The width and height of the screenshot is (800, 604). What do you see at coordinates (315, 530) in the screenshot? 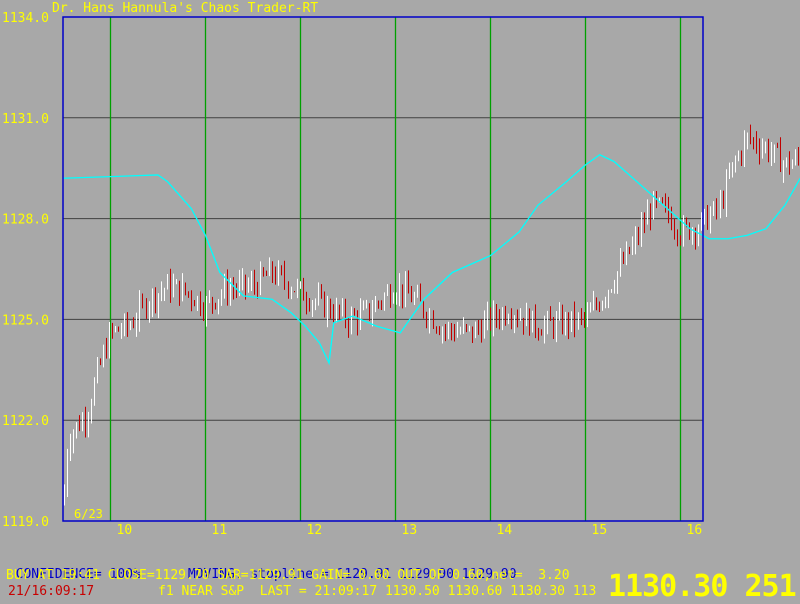
I see `x-tick-label: 12` at bounding box center [315, 530].